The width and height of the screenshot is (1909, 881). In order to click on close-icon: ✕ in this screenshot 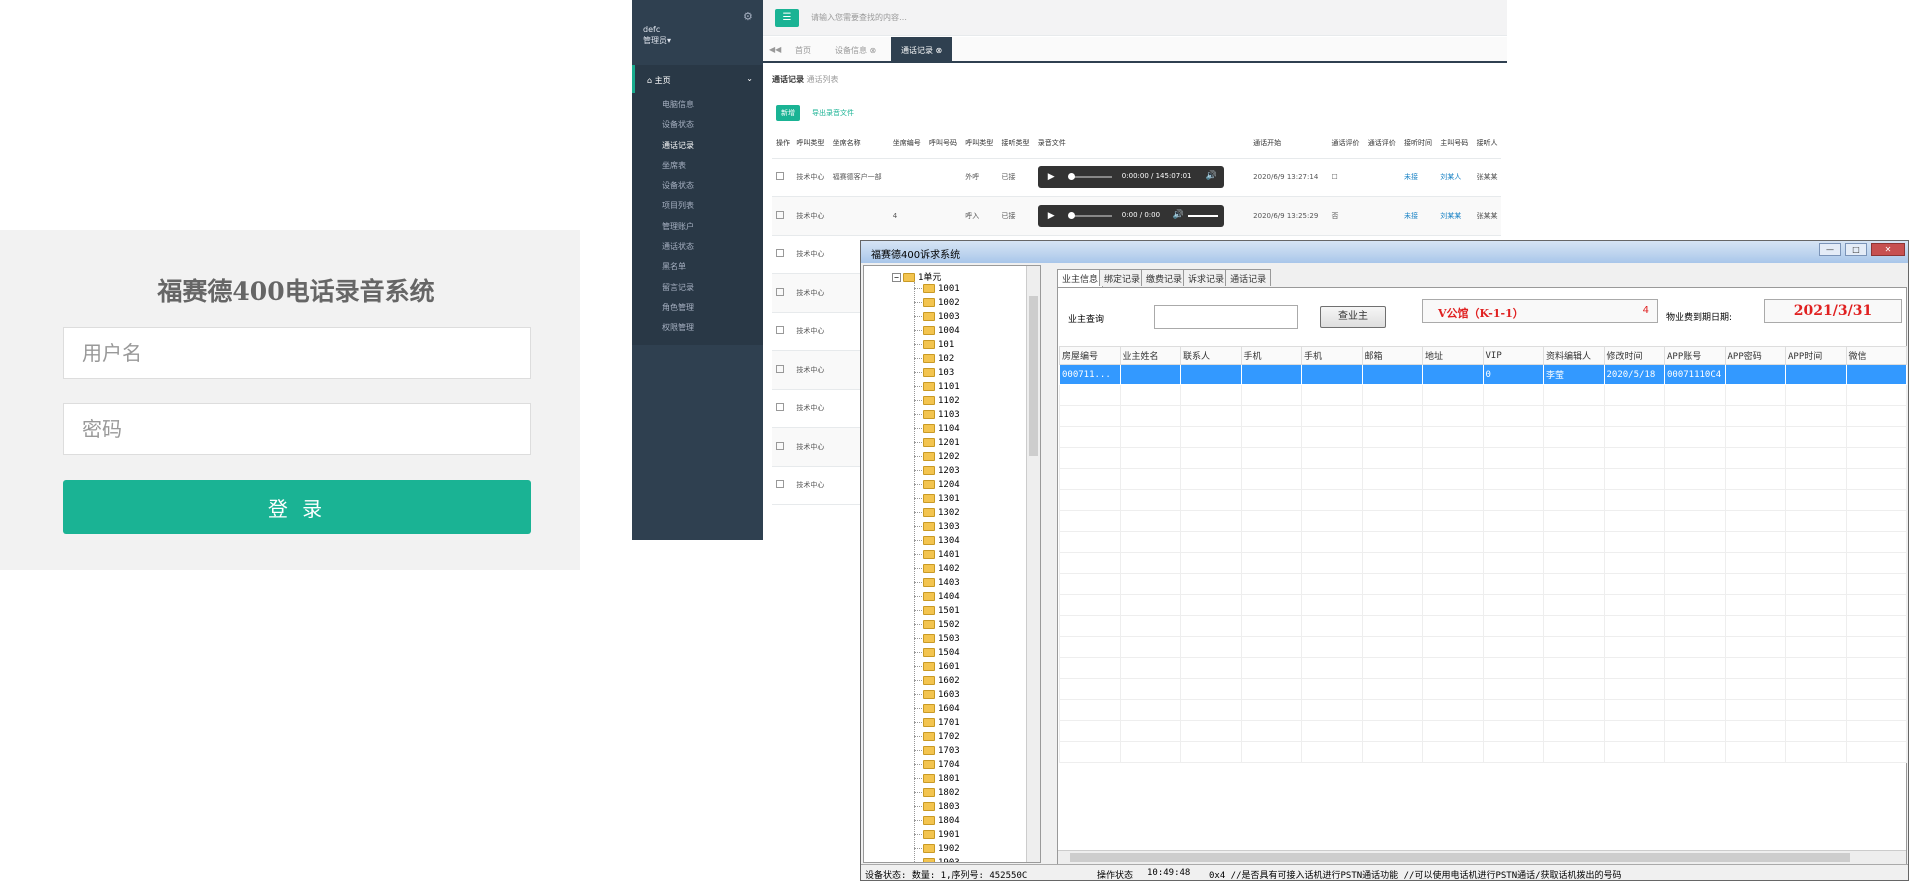, I will do `click(1888, 249)`.